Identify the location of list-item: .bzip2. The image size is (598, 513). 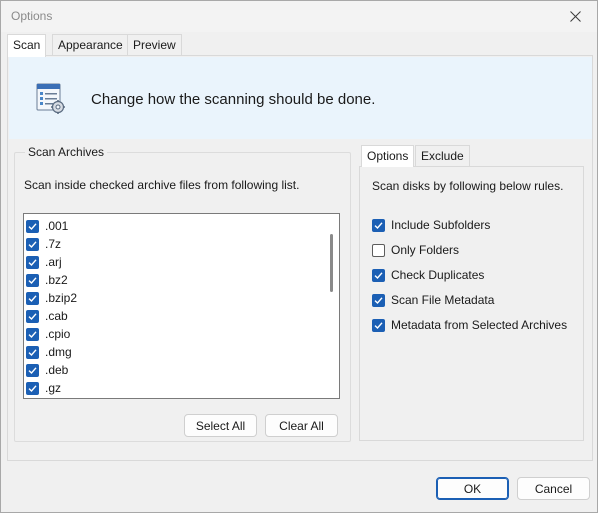
(51, 298).